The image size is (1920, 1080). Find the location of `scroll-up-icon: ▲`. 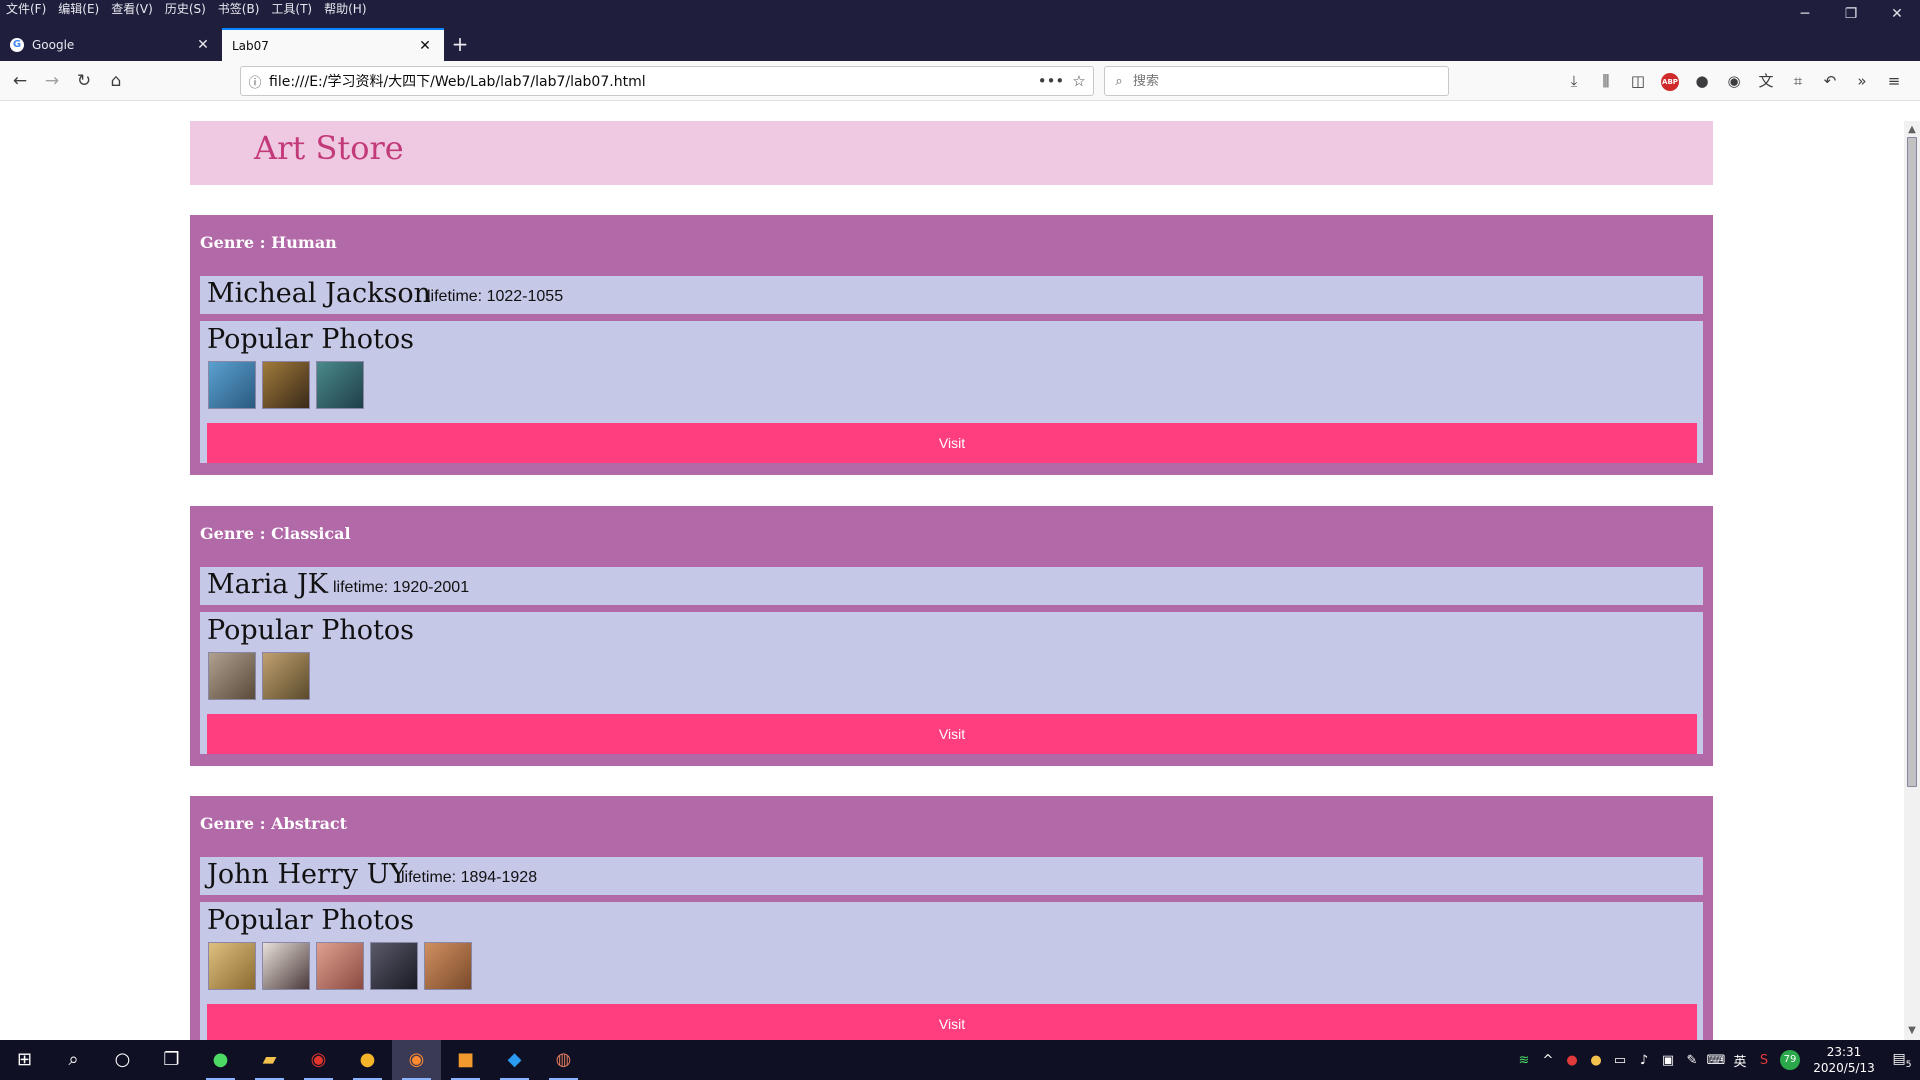

scroll-up-icon: ▲ is located at coordinates (1912, 130).